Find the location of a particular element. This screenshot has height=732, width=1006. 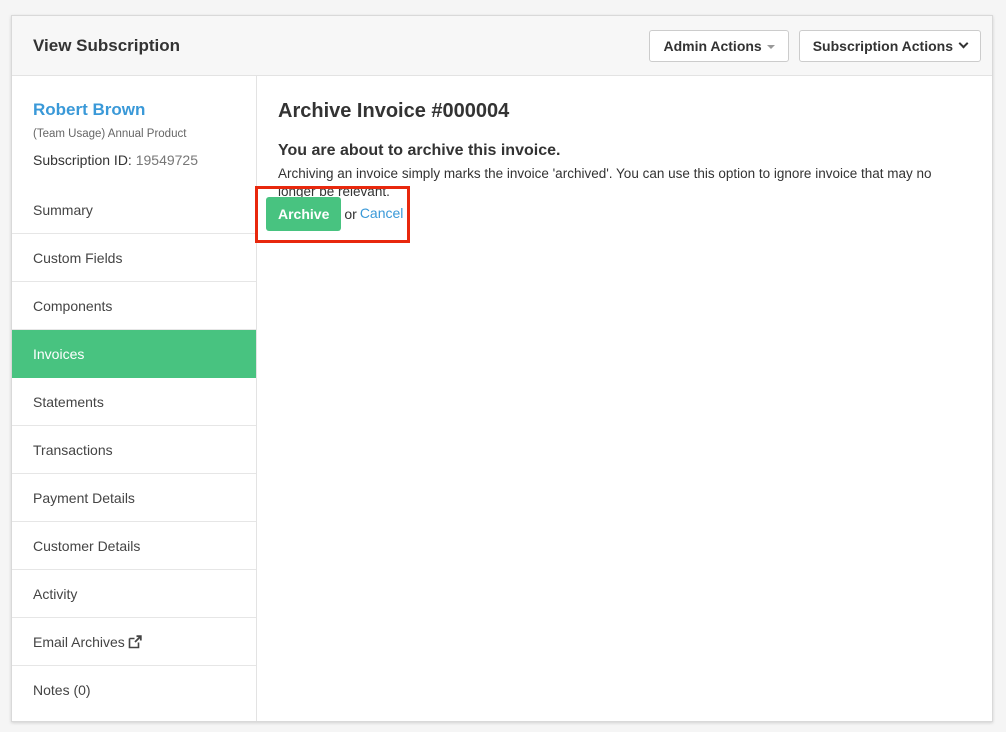

external-link-icon is located at coordinates (135, 641).